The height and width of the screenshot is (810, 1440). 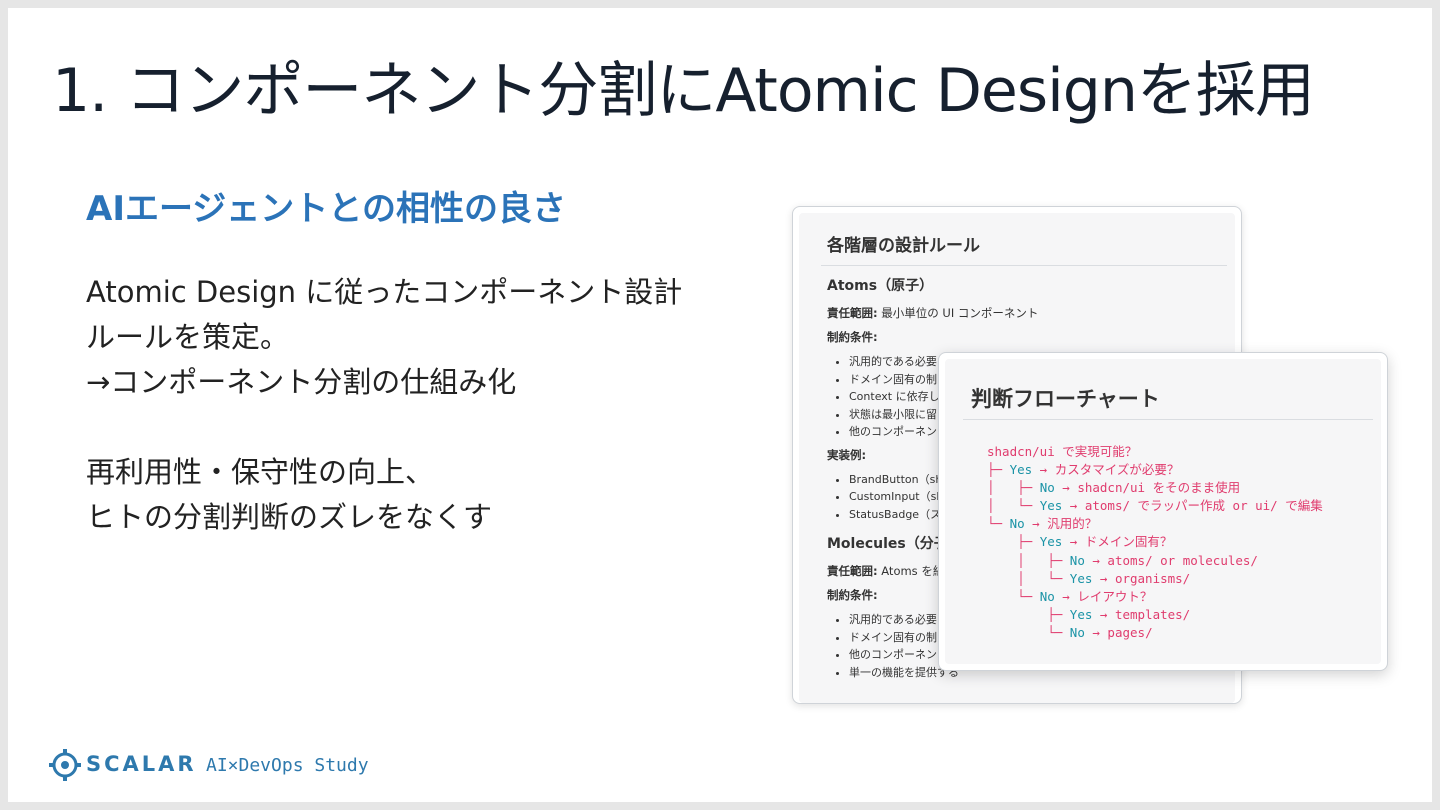 I want to click on flowchart-text: → organisms/, so click(x=1141, y=578).